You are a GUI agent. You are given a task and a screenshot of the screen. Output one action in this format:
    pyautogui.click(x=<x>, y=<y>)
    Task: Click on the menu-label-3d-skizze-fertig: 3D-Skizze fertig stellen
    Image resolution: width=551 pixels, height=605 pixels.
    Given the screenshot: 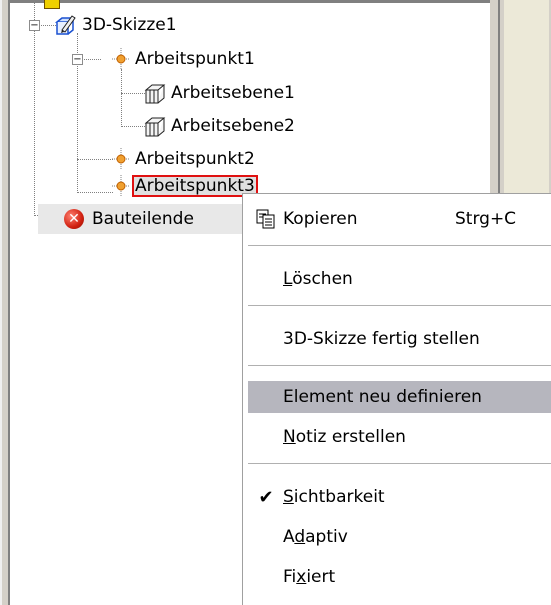 What is the action you would take?
    pyautogui.click(x=381, y=339)
    